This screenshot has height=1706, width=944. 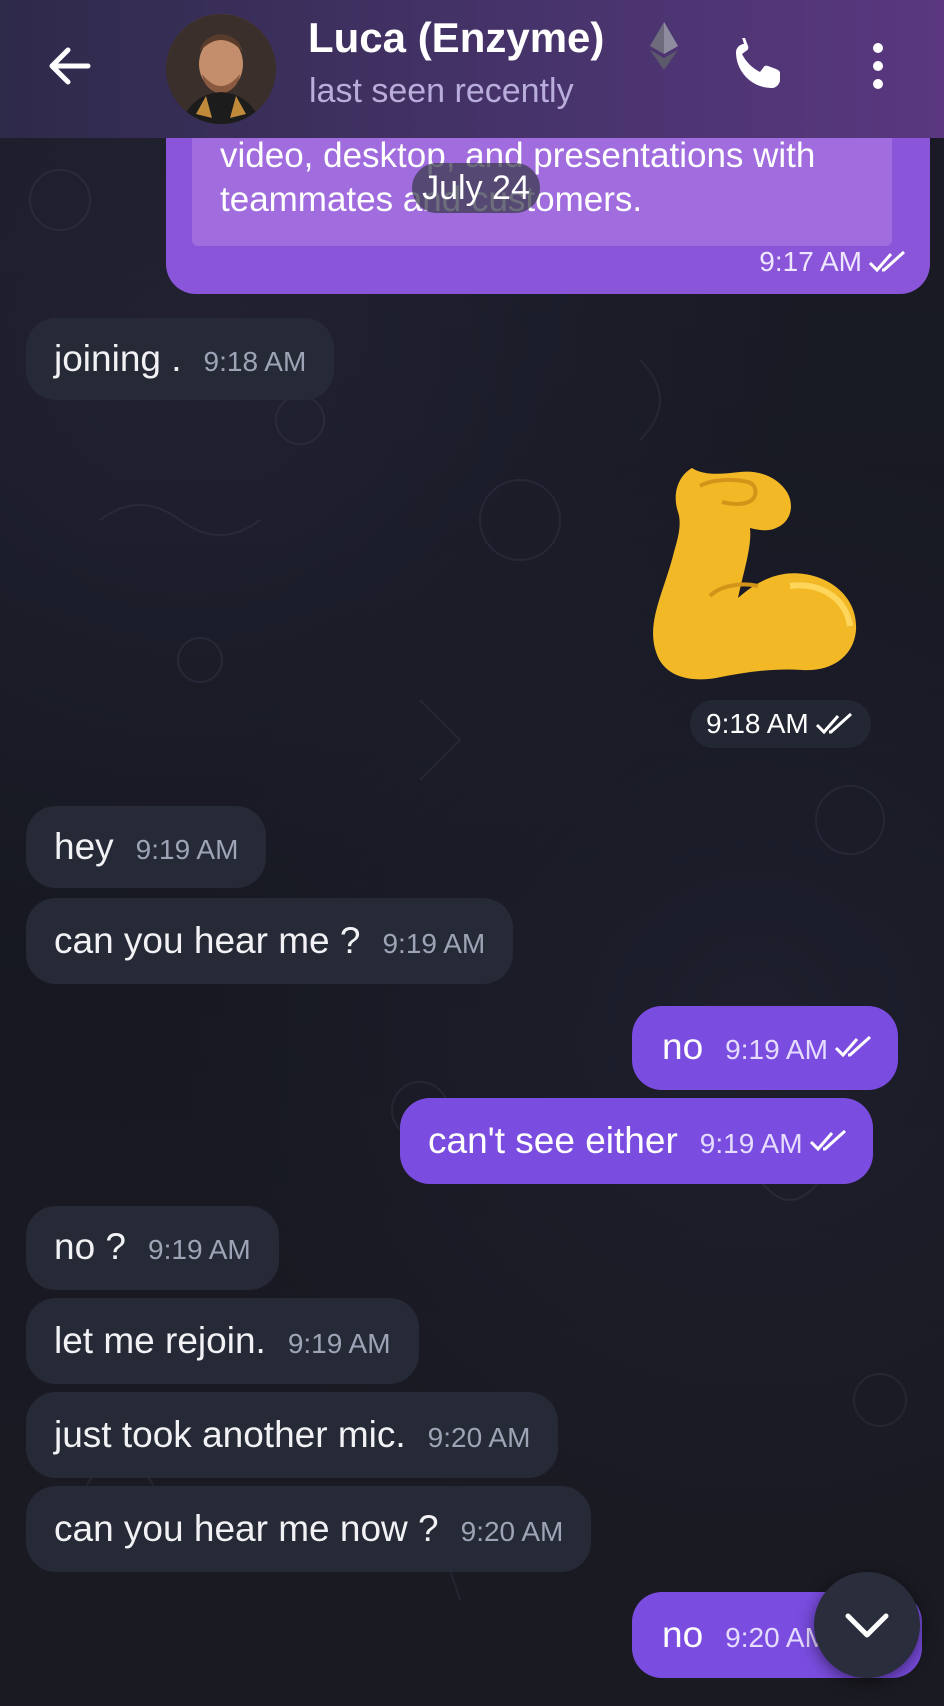 I want to click on more-options-icon, so click(x=878, y=66).